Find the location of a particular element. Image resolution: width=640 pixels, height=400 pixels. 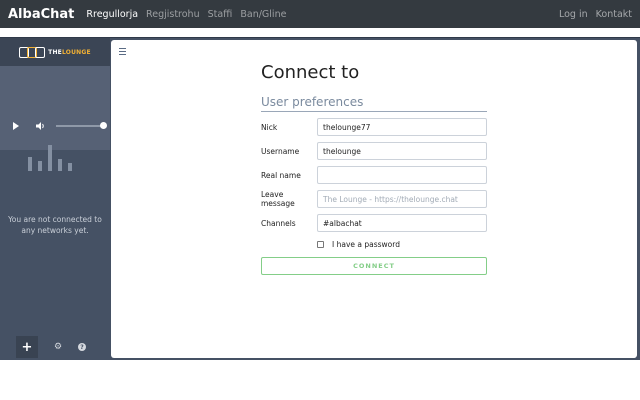

realname-row: Real name is located at coordinates (374, 175).